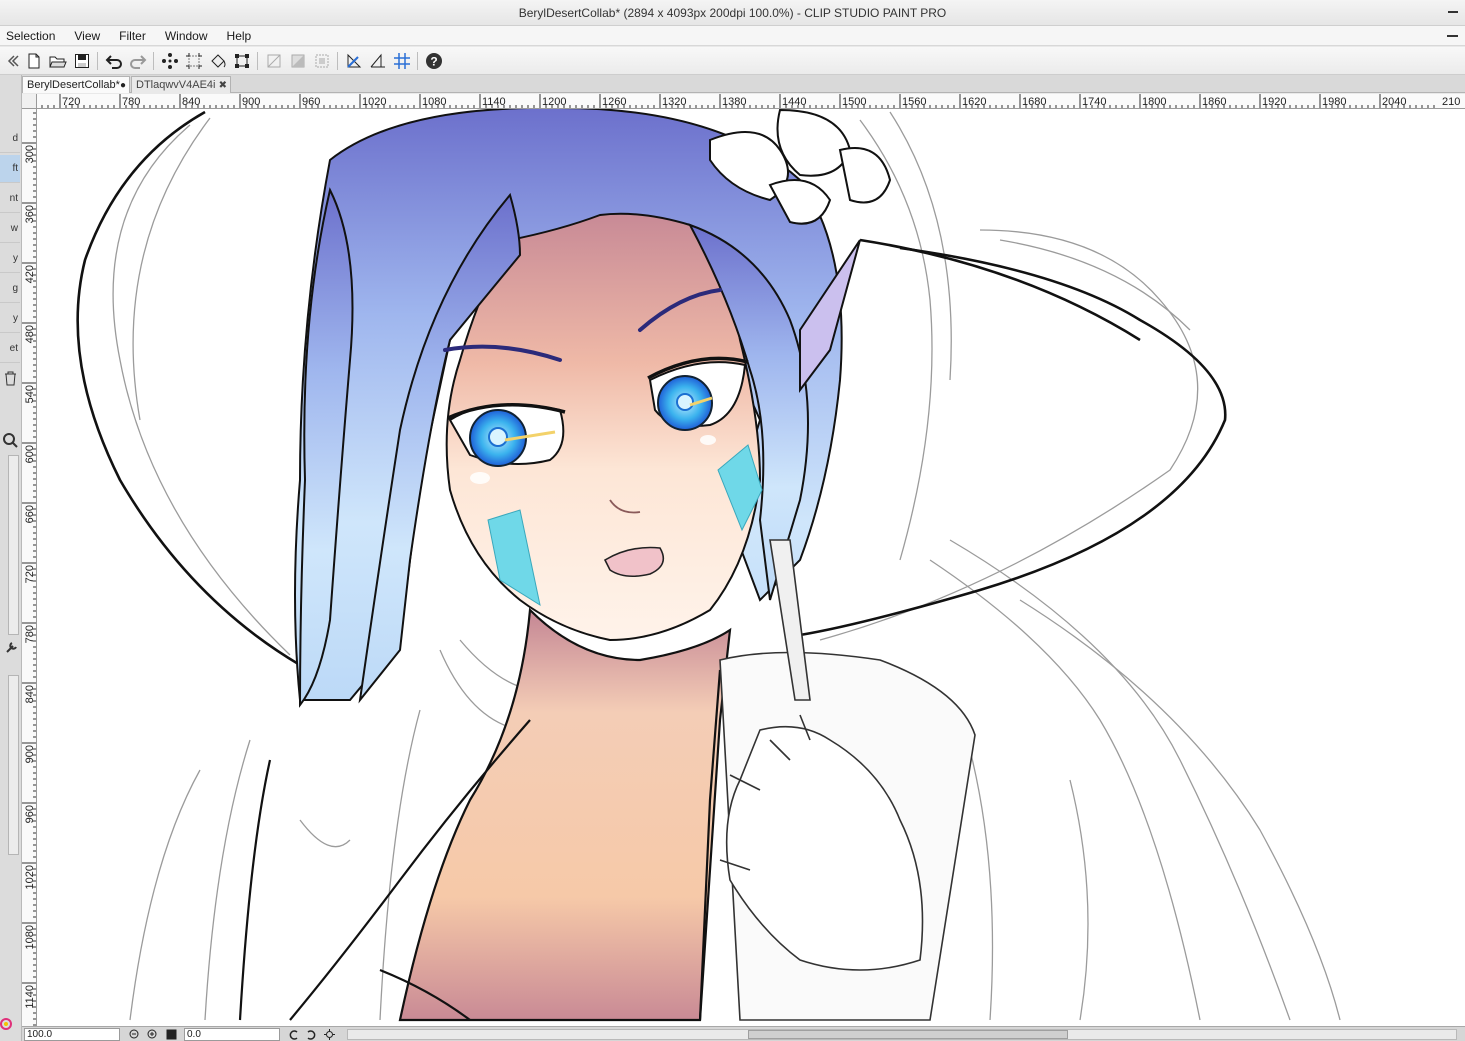 This screenshot has width=1465, height=1041. I want to click on selection-layer-icon, so click(322, 61).